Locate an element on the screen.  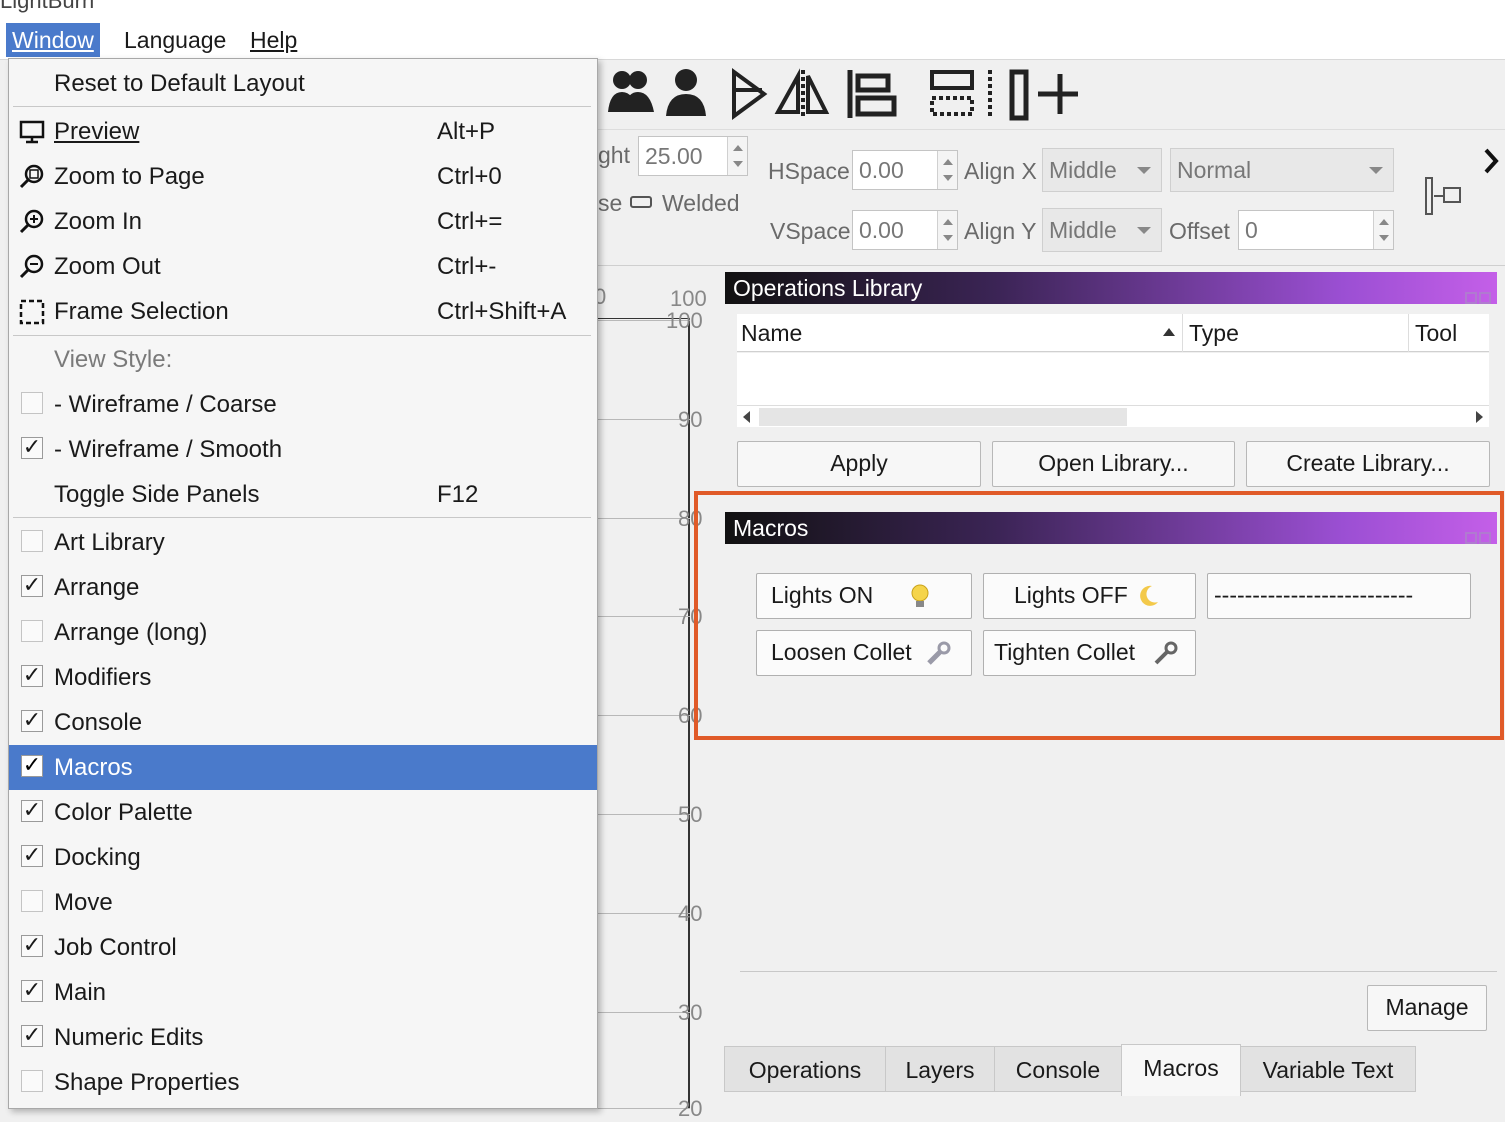
offset-spinbox: 0 is located at coordinates (1316, 230).